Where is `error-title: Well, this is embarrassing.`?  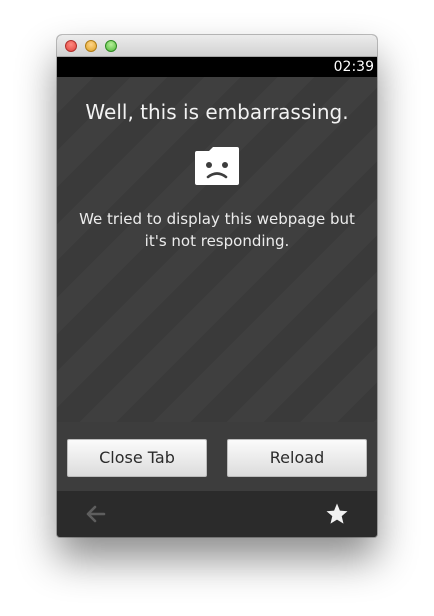 error-title: Well, this is embarrassing. is located at coordinates (217, 112).